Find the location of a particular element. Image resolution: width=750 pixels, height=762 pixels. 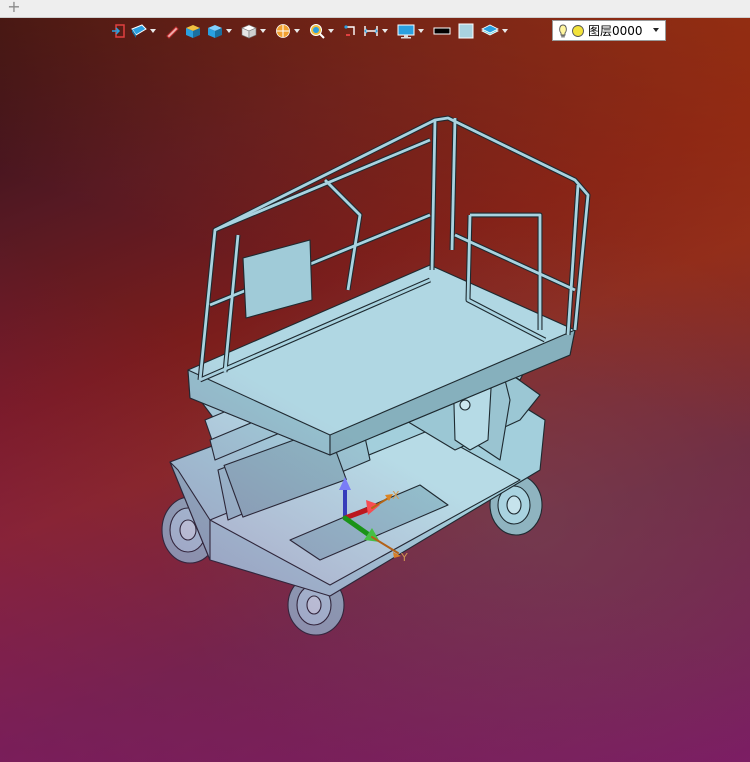

coordinate-triad is located at coordinates (370, 517).